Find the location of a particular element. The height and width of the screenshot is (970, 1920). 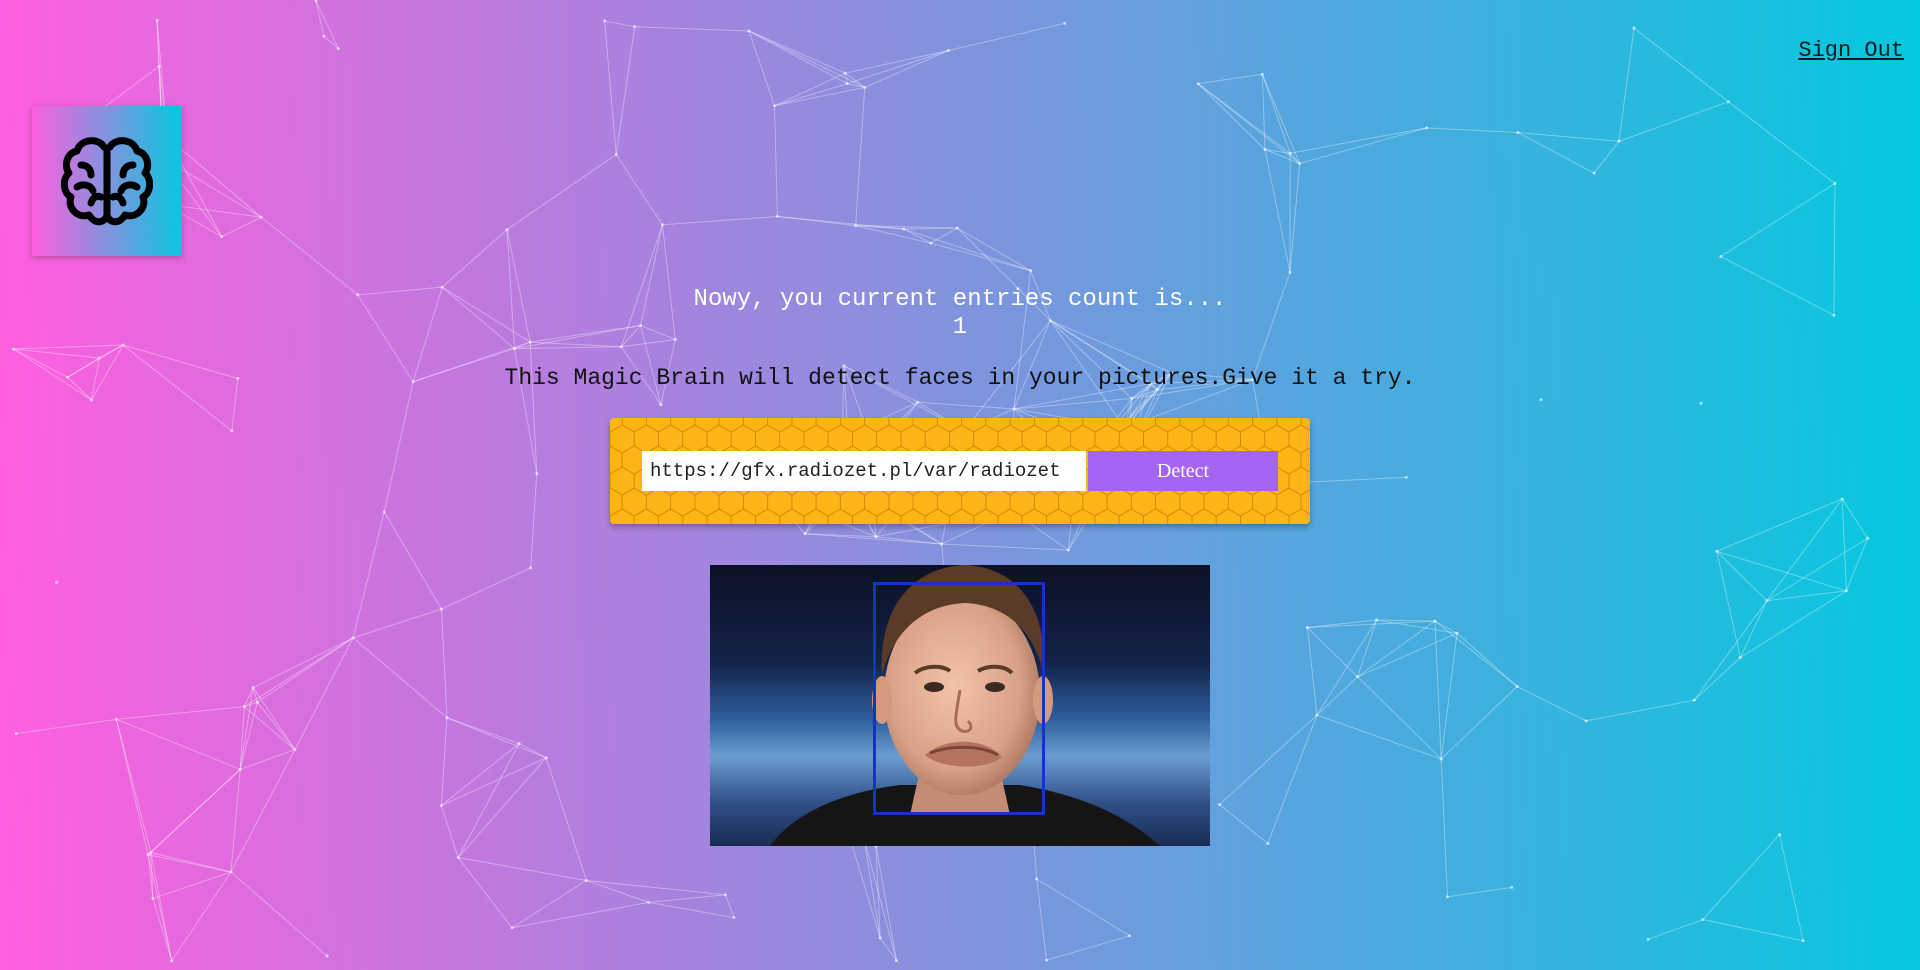

image-link-form: Detect is located at coordinates (960, 471).